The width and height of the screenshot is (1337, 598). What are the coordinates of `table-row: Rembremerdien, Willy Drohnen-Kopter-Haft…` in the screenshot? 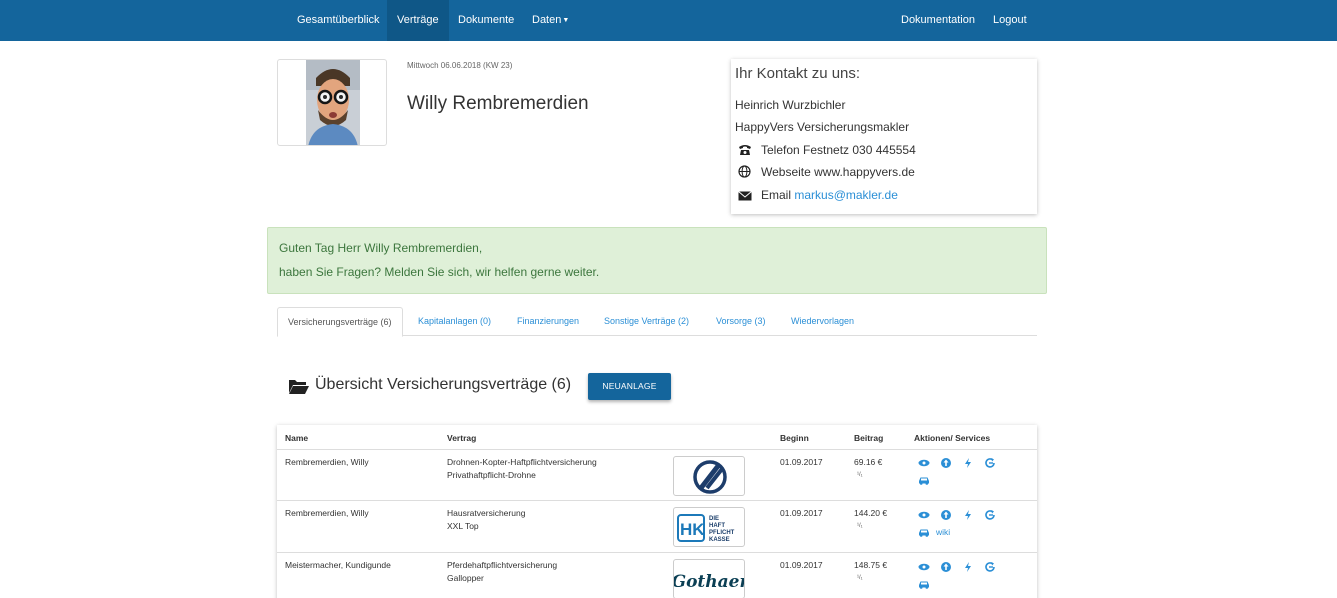 It's located at (657, 475).